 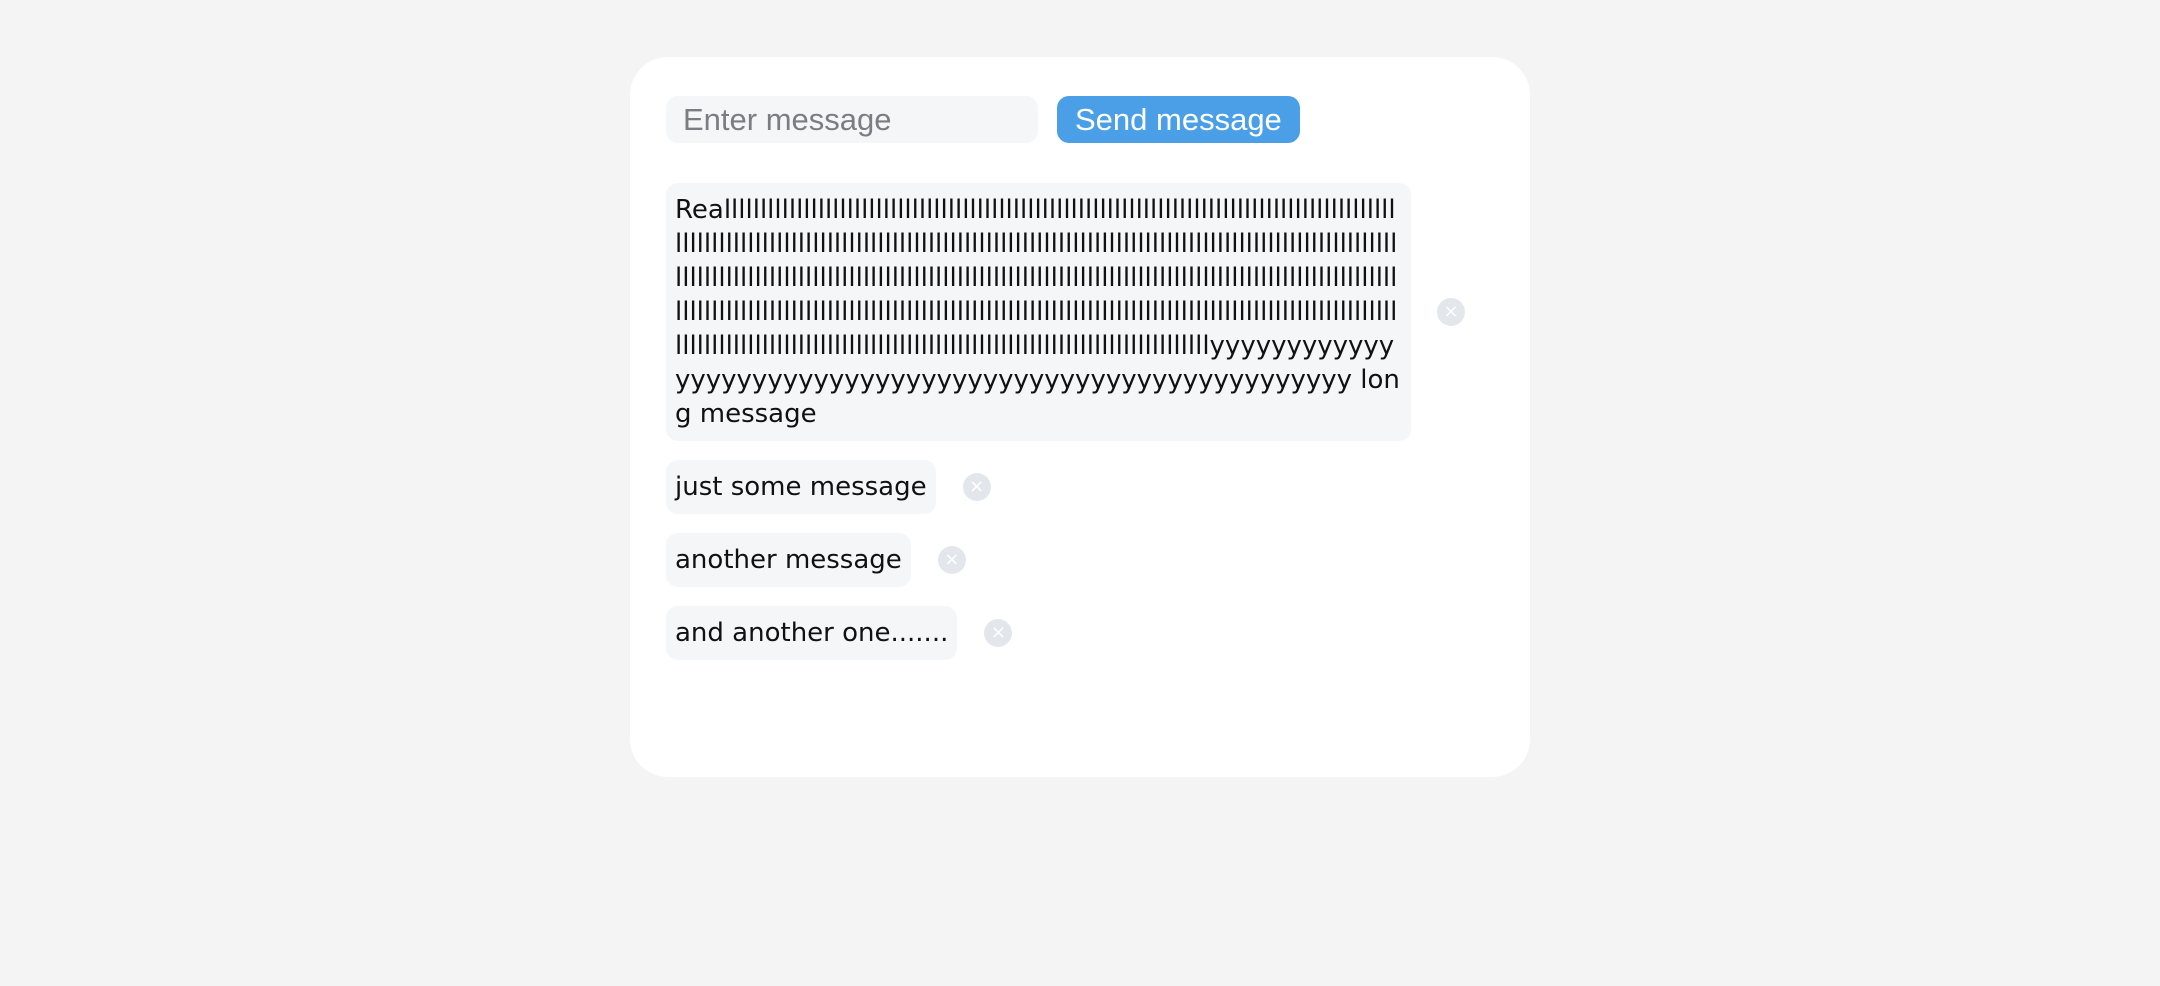 I want to click on message-bubble: another message, so click(x=788, y=560).